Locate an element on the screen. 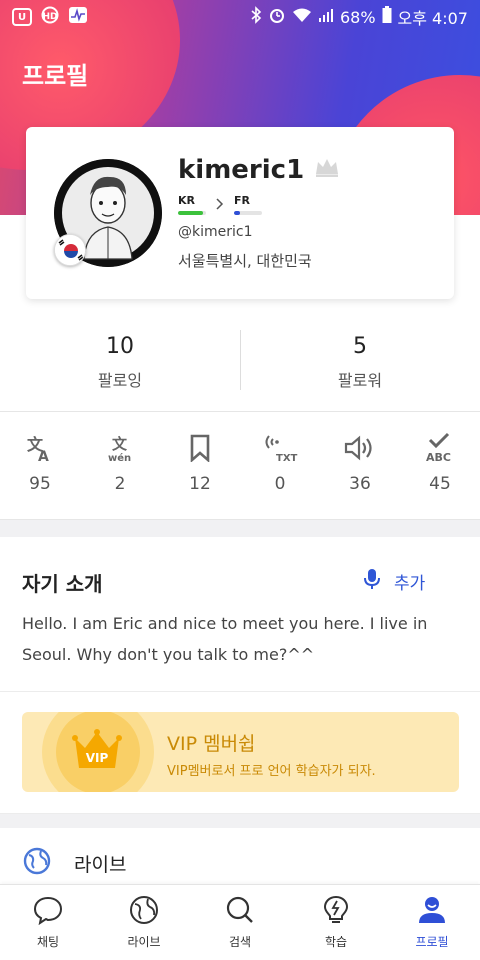 The height and width of the screenshot is (960, 480). native-language-code: KR is located at coordinates (186, 200).